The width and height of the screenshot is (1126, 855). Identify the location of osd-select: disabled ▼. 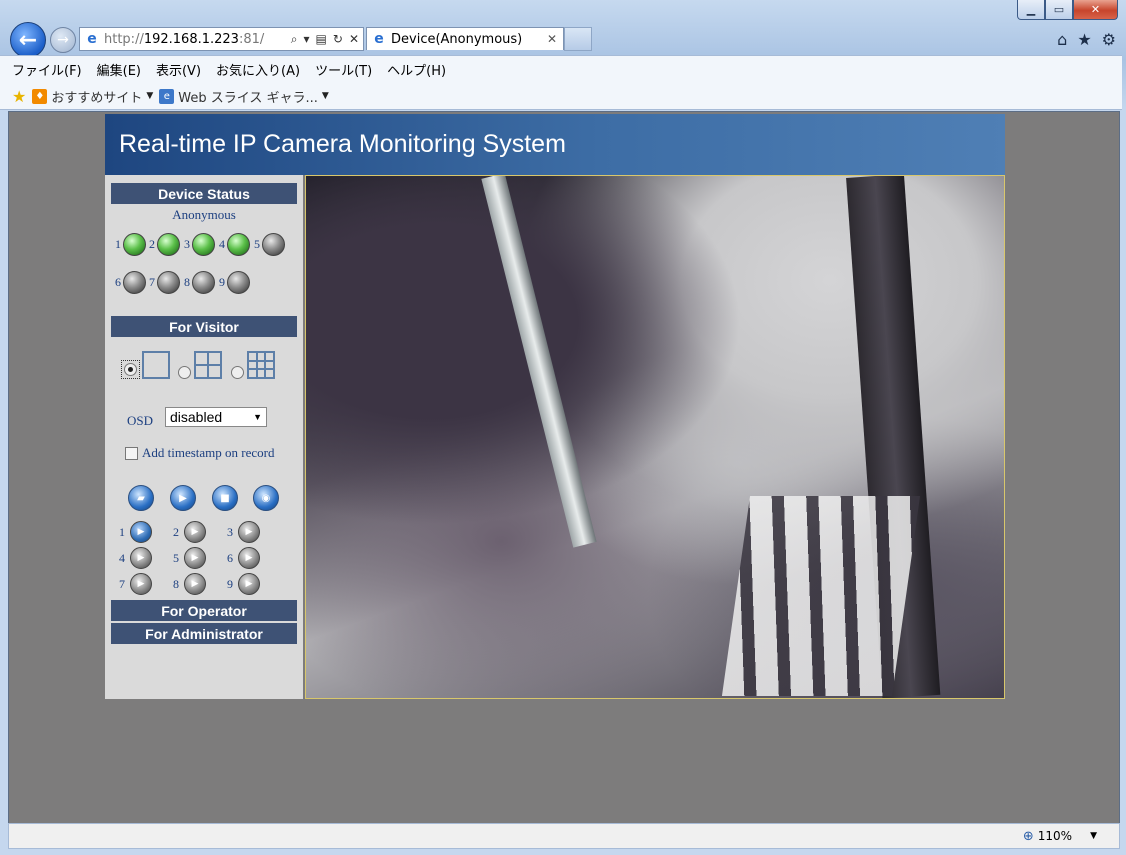
(216, 417).